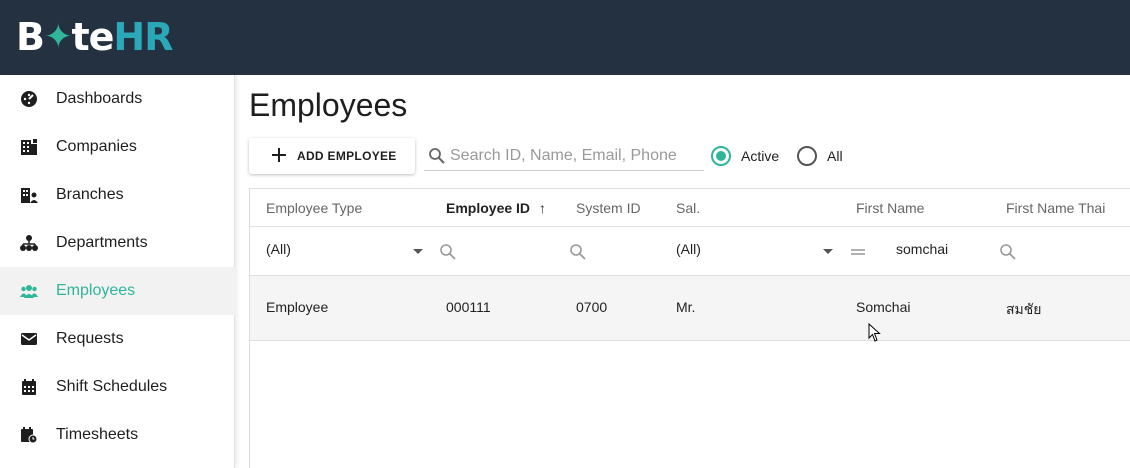  Describe the element at coordinates (1024, 309) in the screenshot. I see `cell-first-name-thai: สมชัย` at that location.